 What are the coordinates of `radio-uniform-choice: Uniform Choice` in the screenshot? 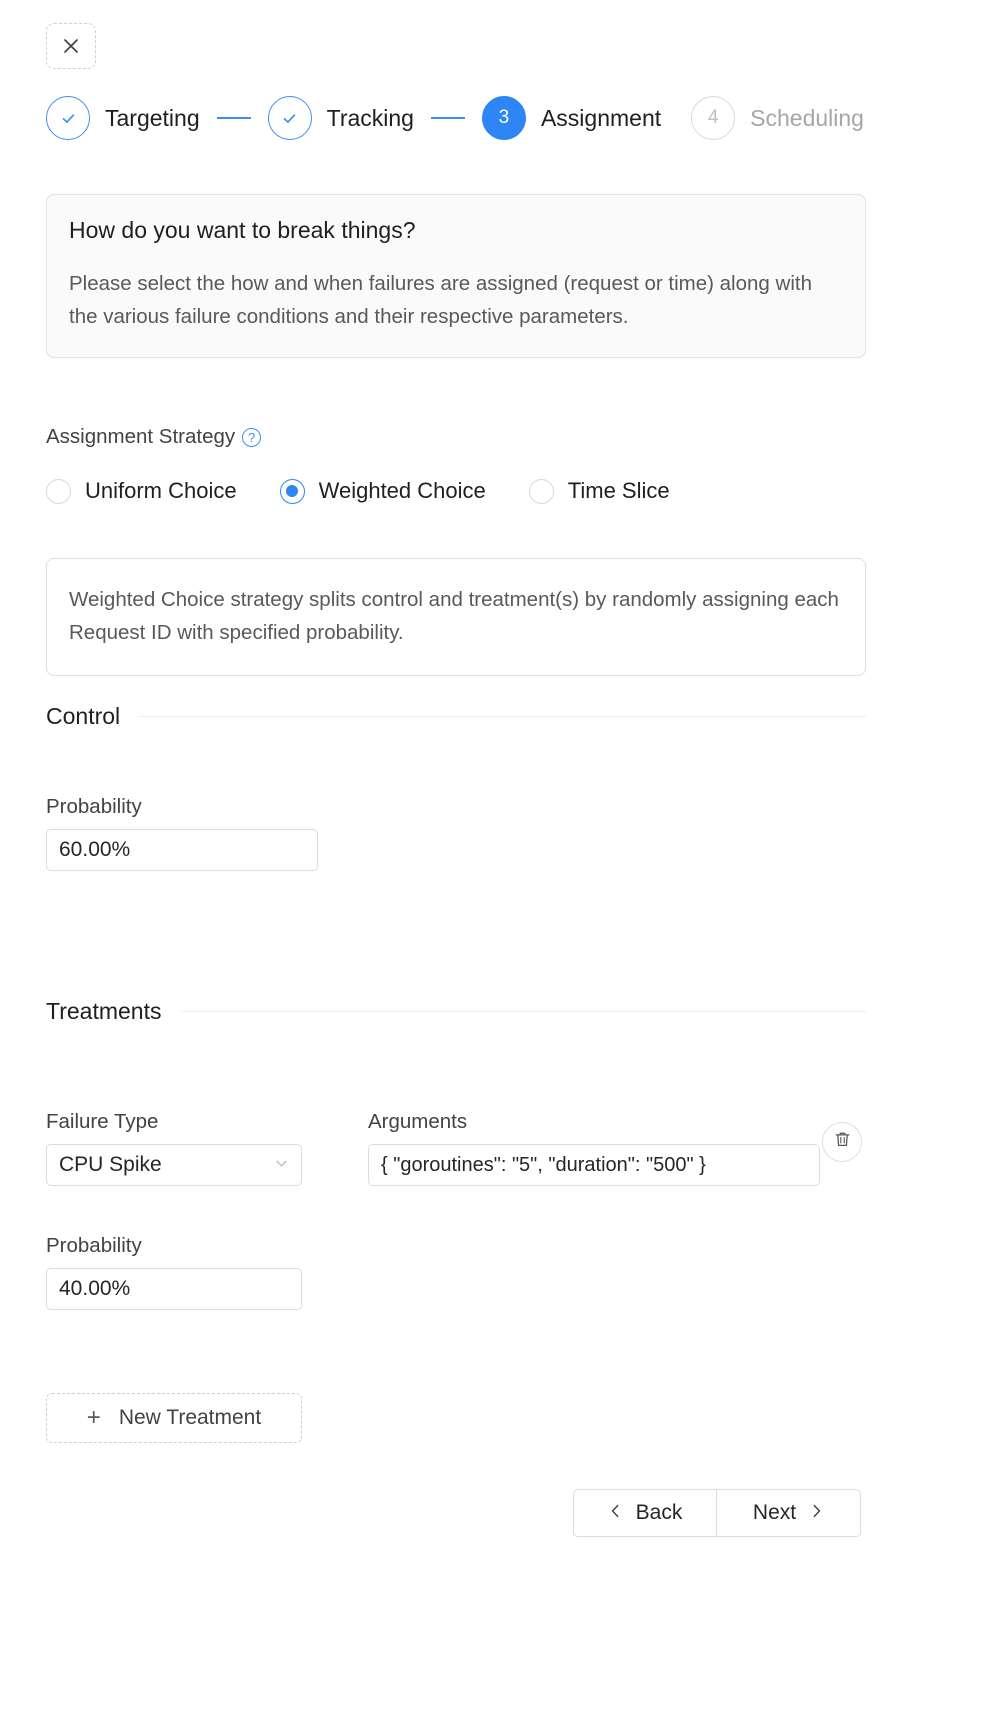 It's located at (141, 491).